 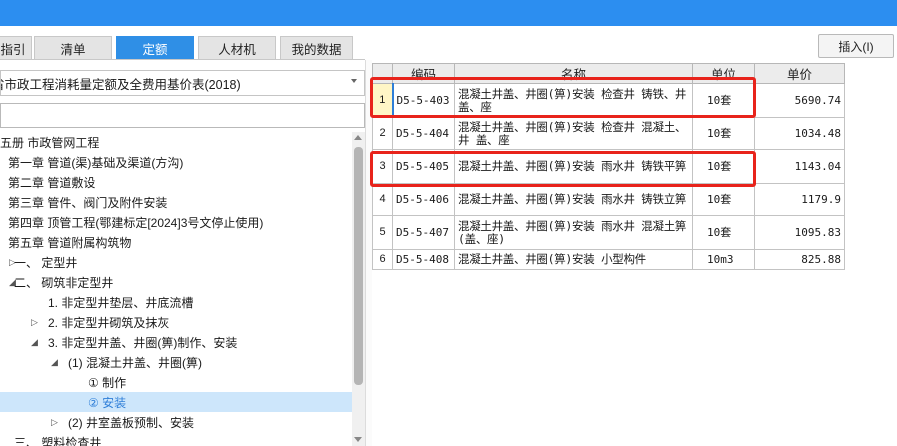 I want to click on quota-price-cell: 825.88, so click(x=799, y=259).